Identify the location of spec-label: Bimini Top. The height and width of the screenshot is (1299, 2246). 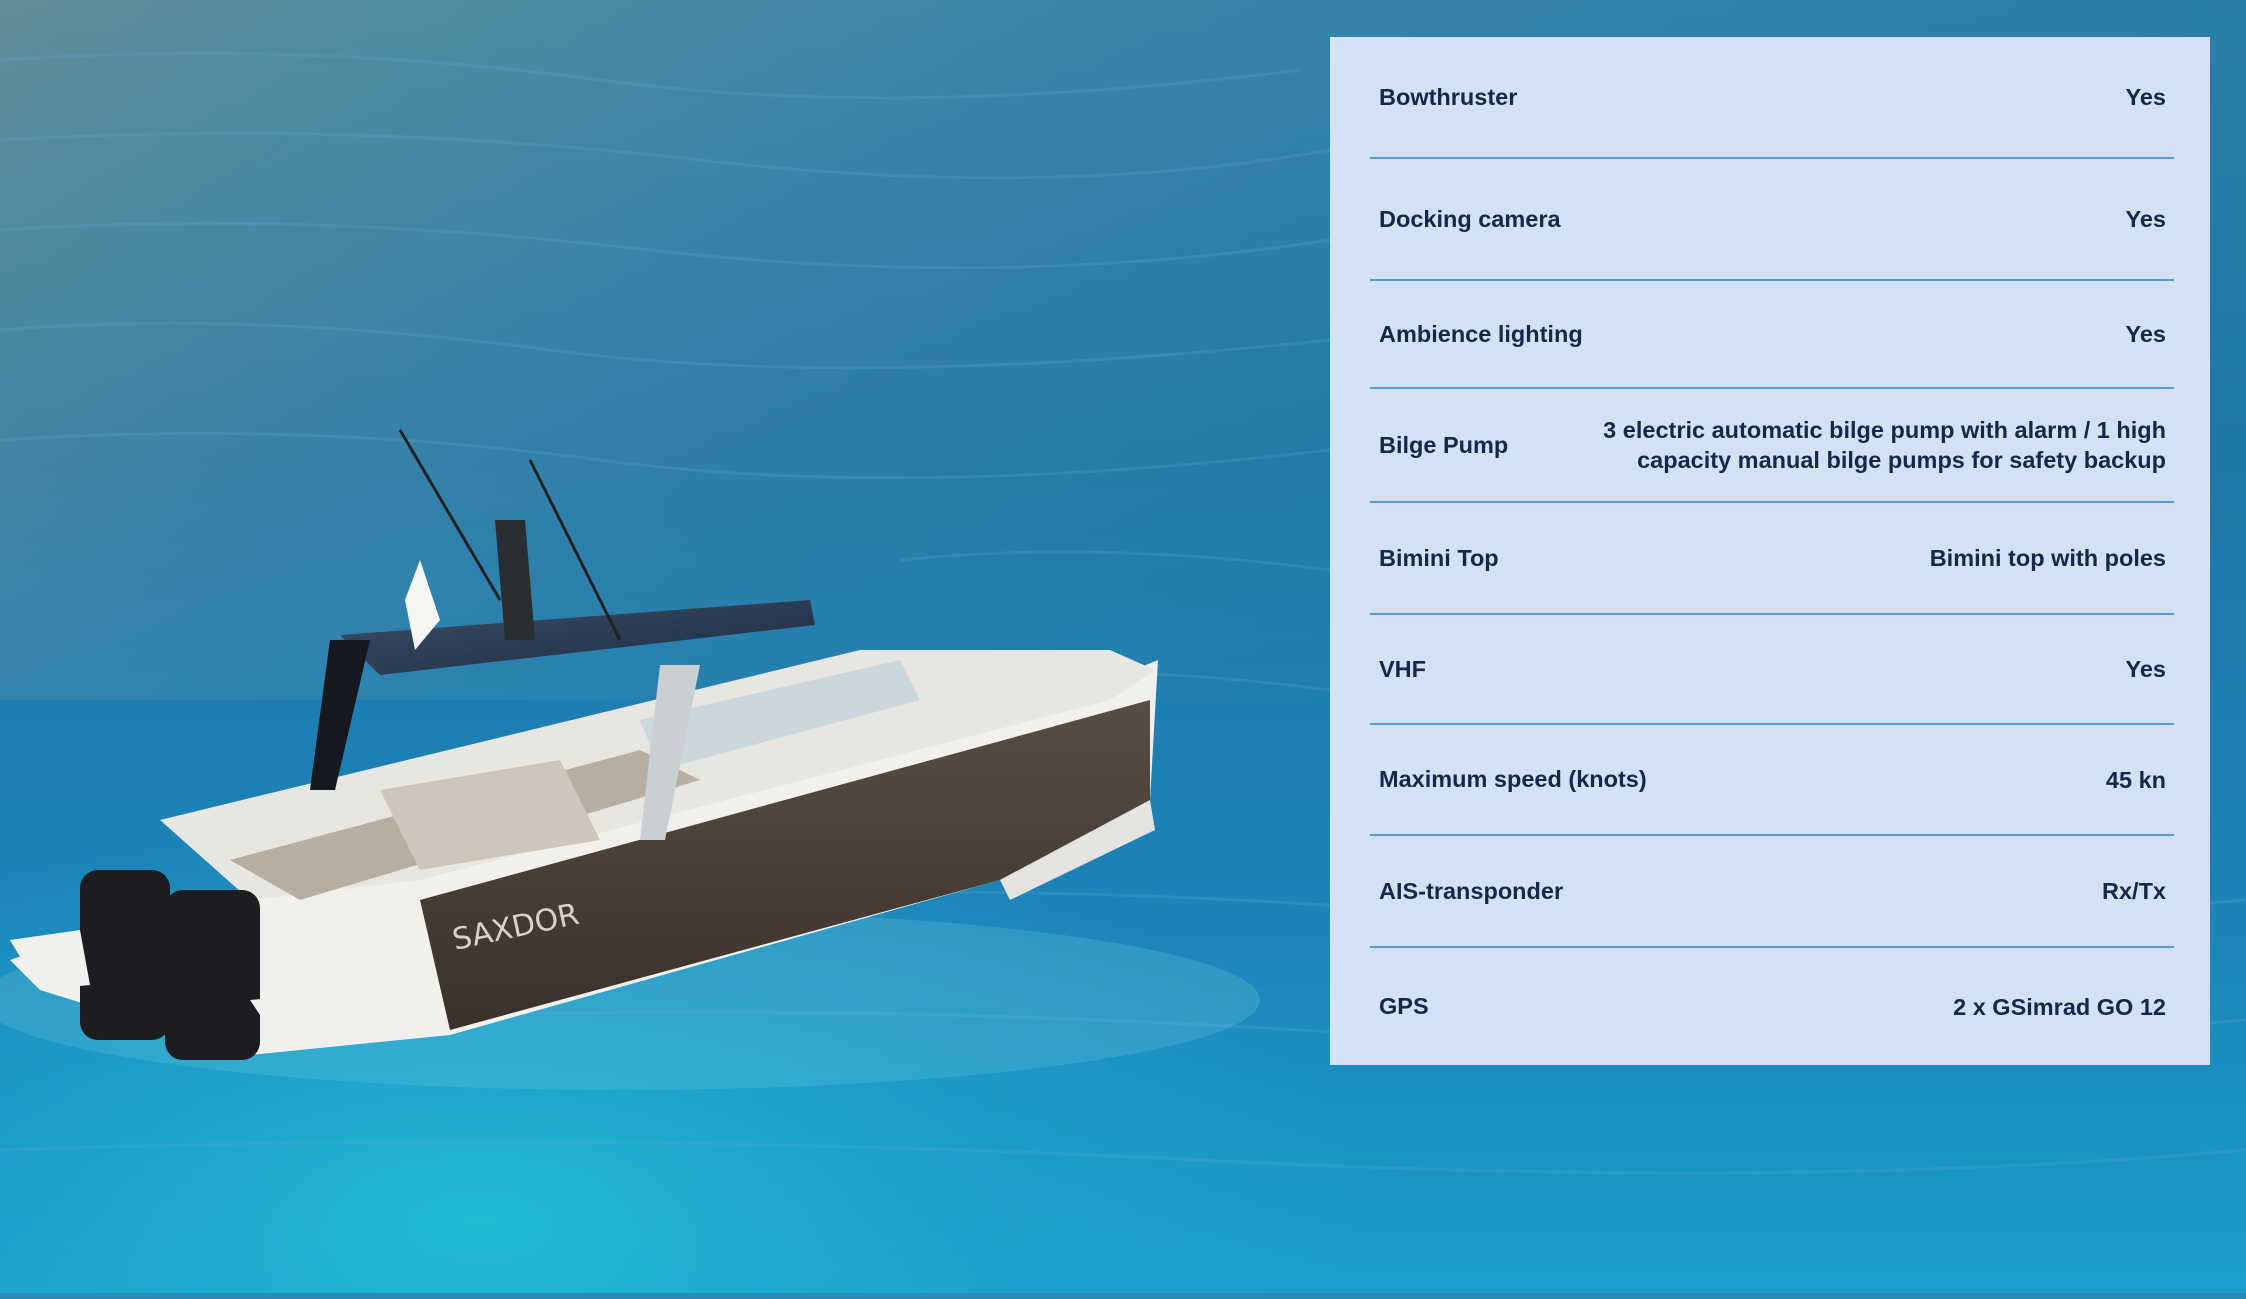
(1439, 557).